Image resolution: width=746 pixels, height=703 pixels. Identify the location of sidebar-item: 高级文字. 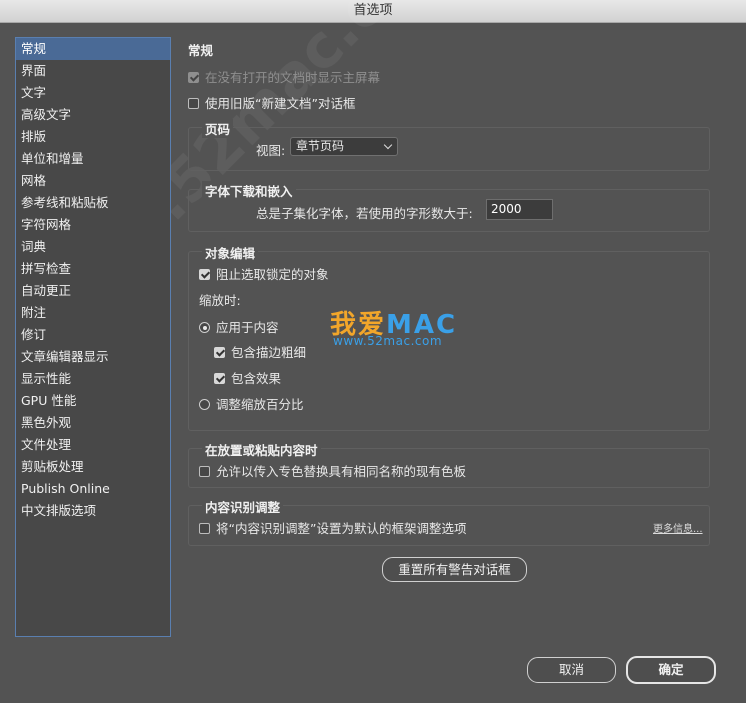
(93, 115).